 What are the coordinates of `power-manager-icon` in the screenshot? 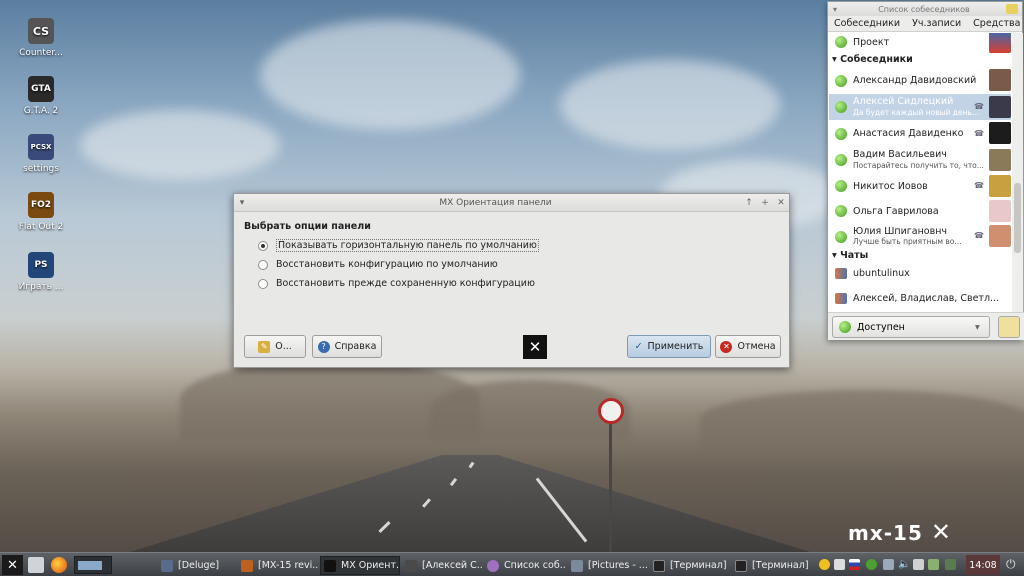 It's located at (950, 564).